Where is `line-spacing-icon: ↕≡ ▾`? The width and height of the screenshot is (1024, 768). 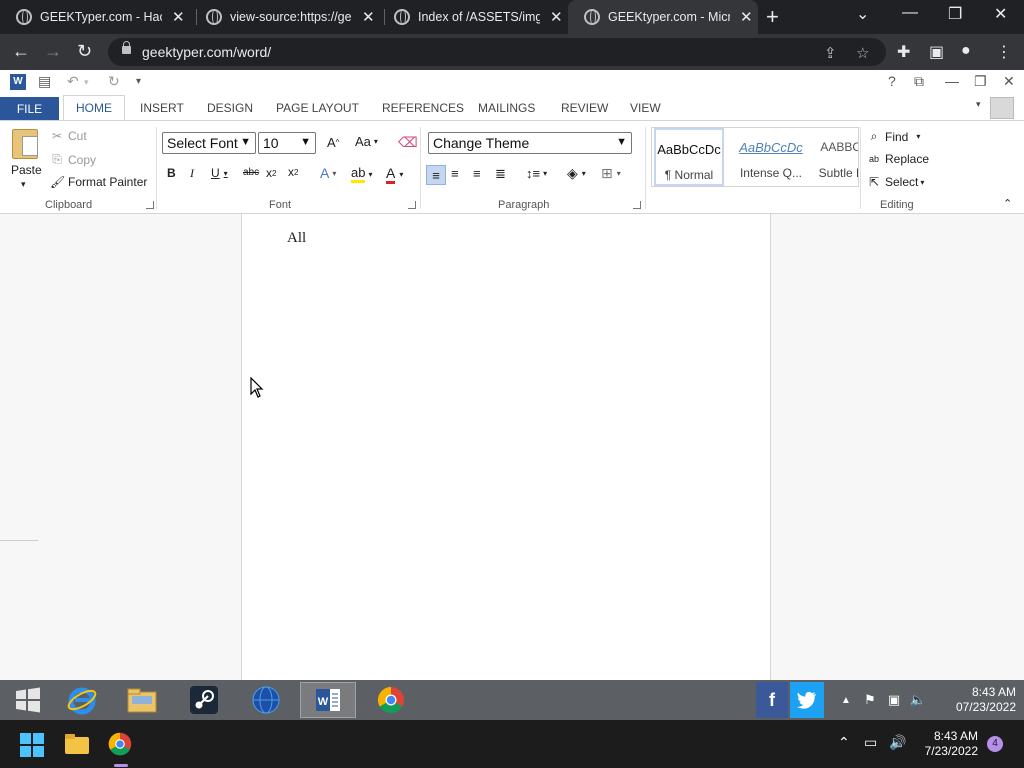
line-spacing-icon: ↕≡ ▾ is located at coordinates (536, 173).